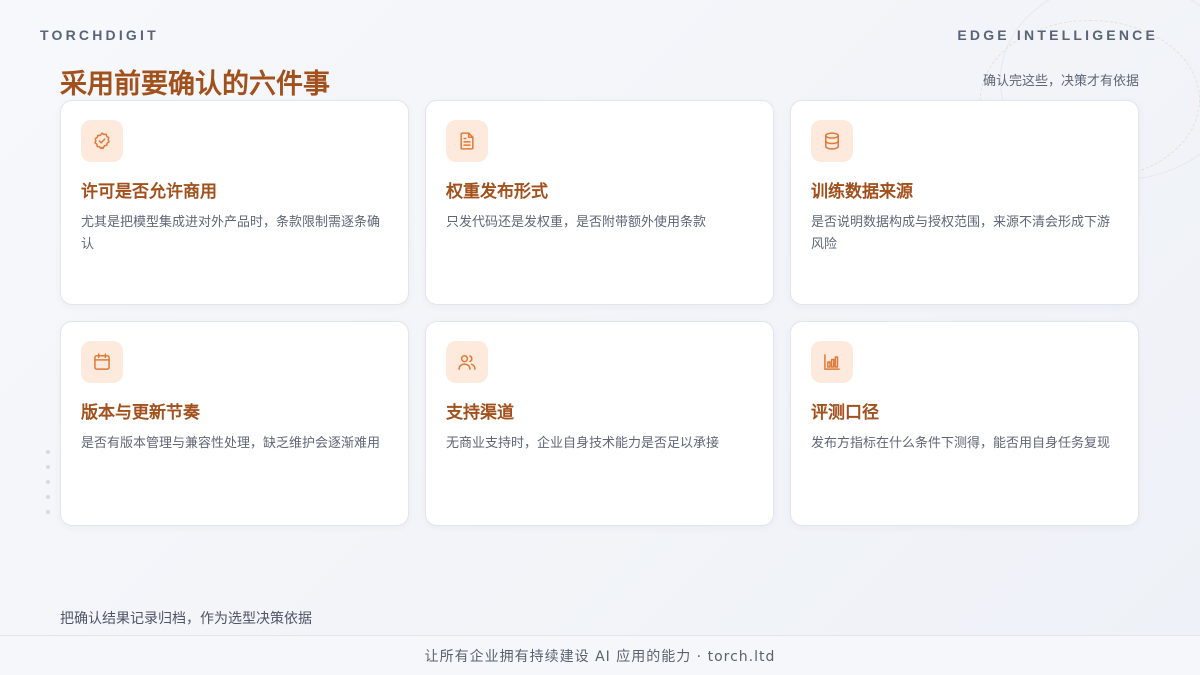  What do you see at coordinates (480, 413) in the screenshot?
I see `card-title: 支持渠道` at bounding box center [480, 413].